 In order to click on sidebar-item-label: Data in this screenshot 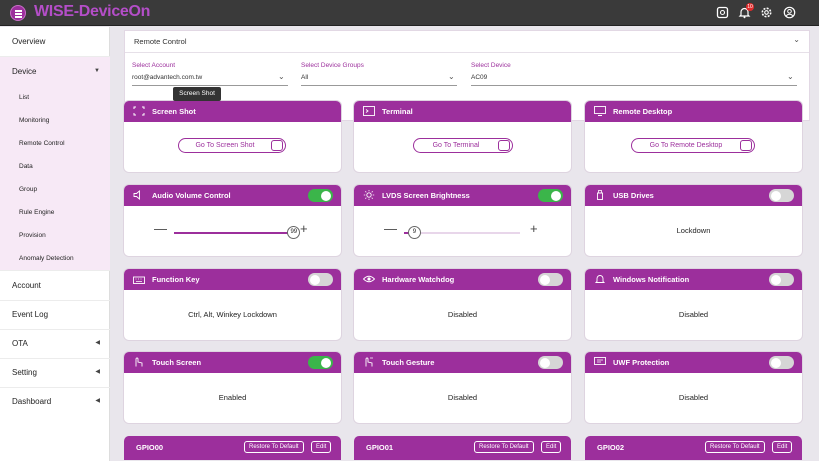, I will do `click(26, 166)`.